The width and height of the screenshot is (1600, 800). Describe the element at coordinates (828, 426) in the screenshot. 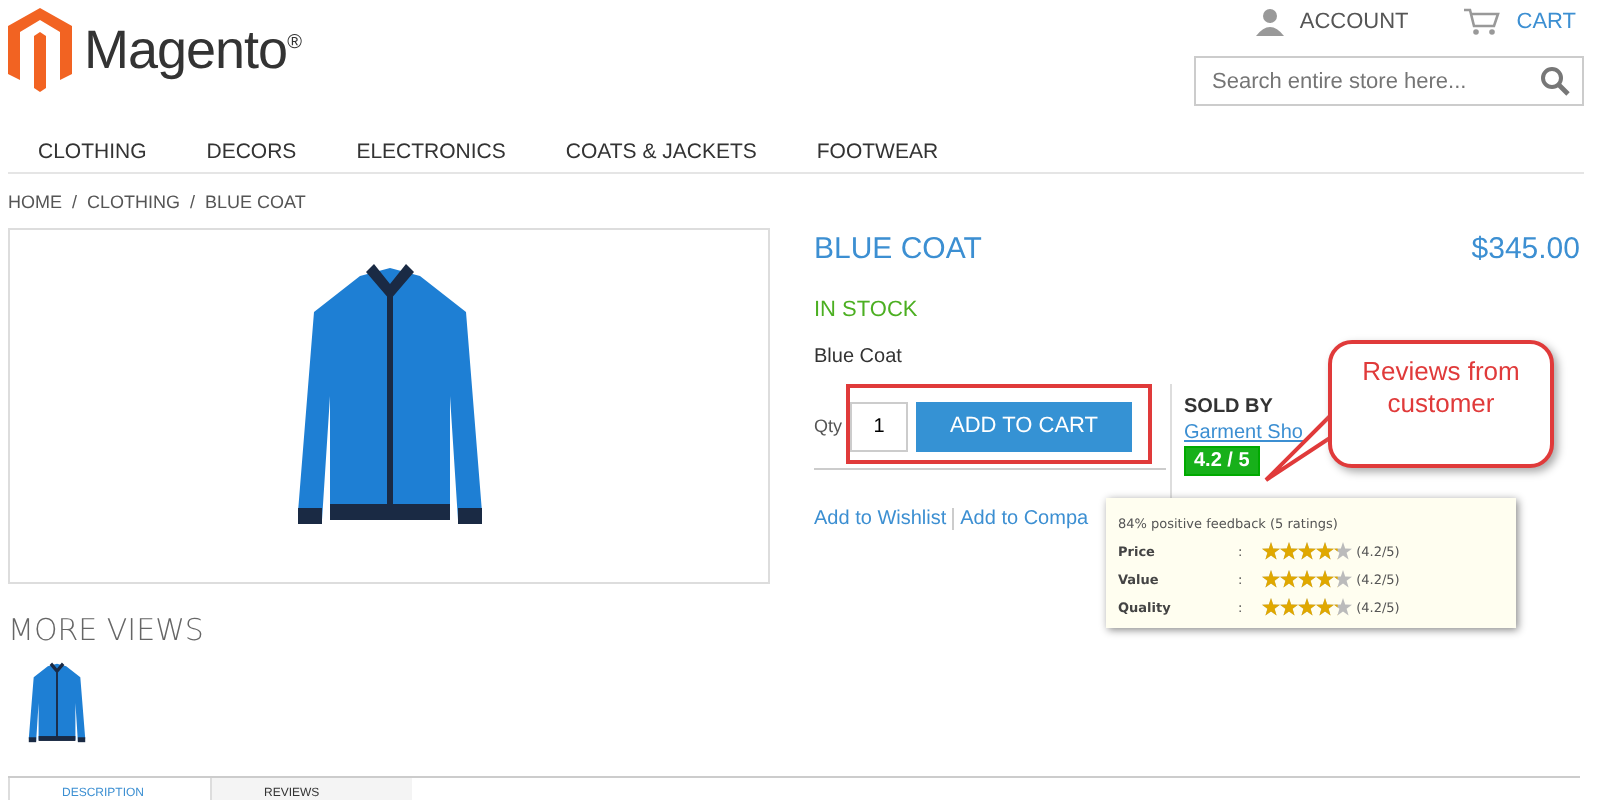

I see `qty-label: Qty` at that location.